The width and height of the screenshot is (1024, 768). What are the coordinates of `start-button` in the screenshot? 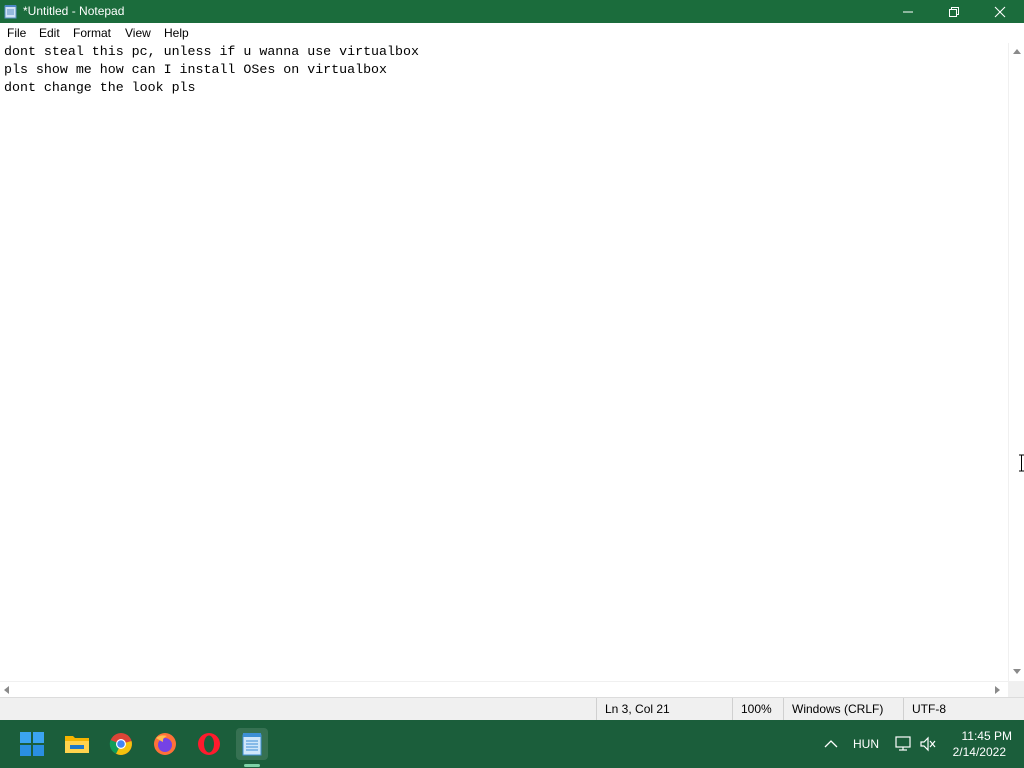 It's located at (32, 744).